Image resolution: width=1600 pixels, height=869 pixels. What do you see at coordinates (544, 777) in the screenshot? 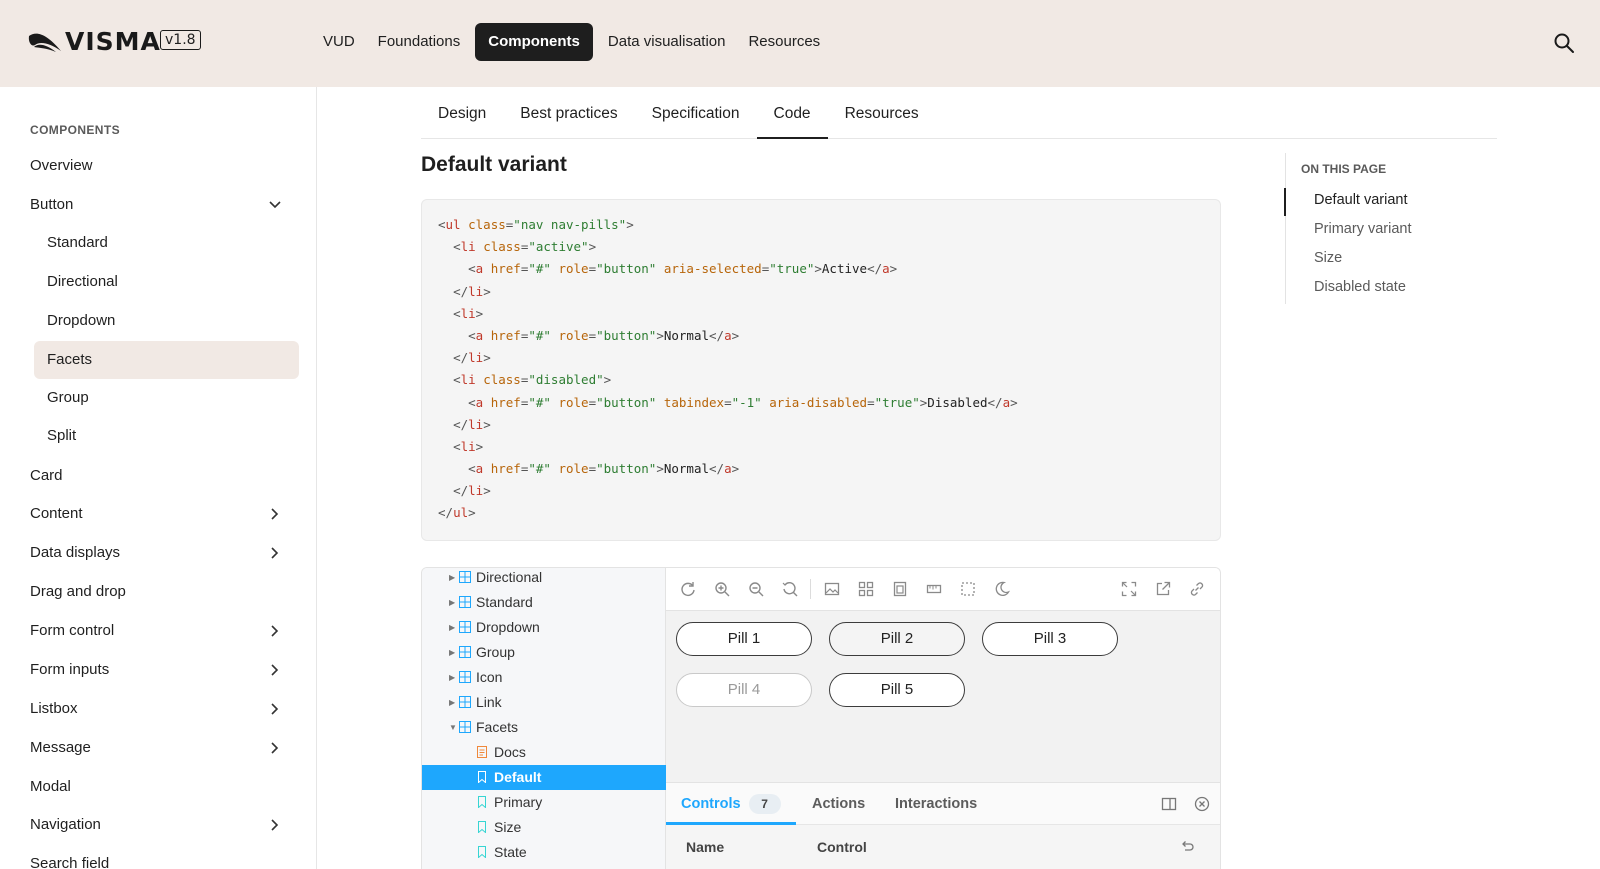
I see `tree-item-default: Default` at bounding box center [544, 777].